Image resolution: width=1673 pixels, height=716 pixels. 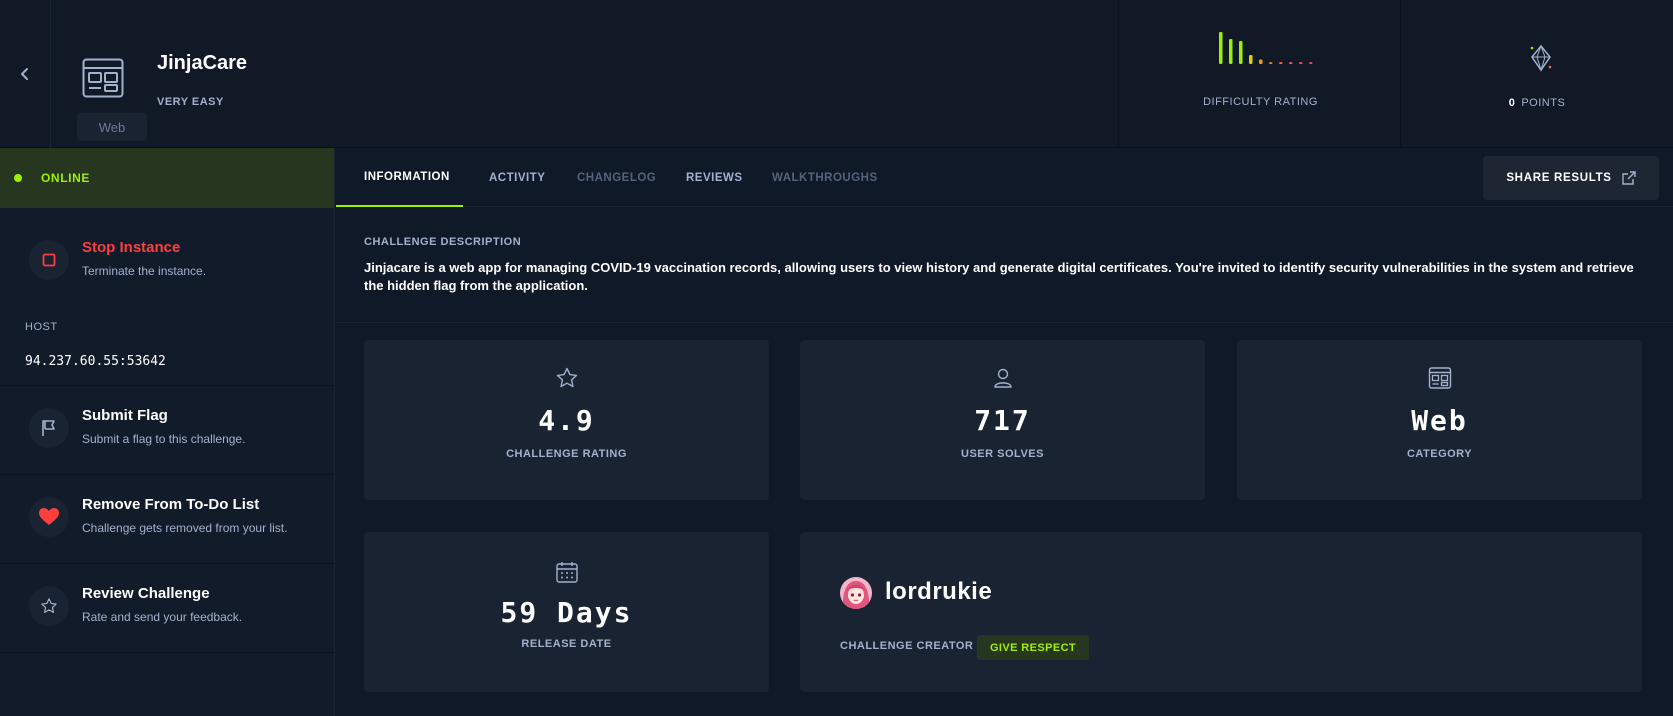 I want to click on category-label: CATEGORY, so click(x=1439, y=454).